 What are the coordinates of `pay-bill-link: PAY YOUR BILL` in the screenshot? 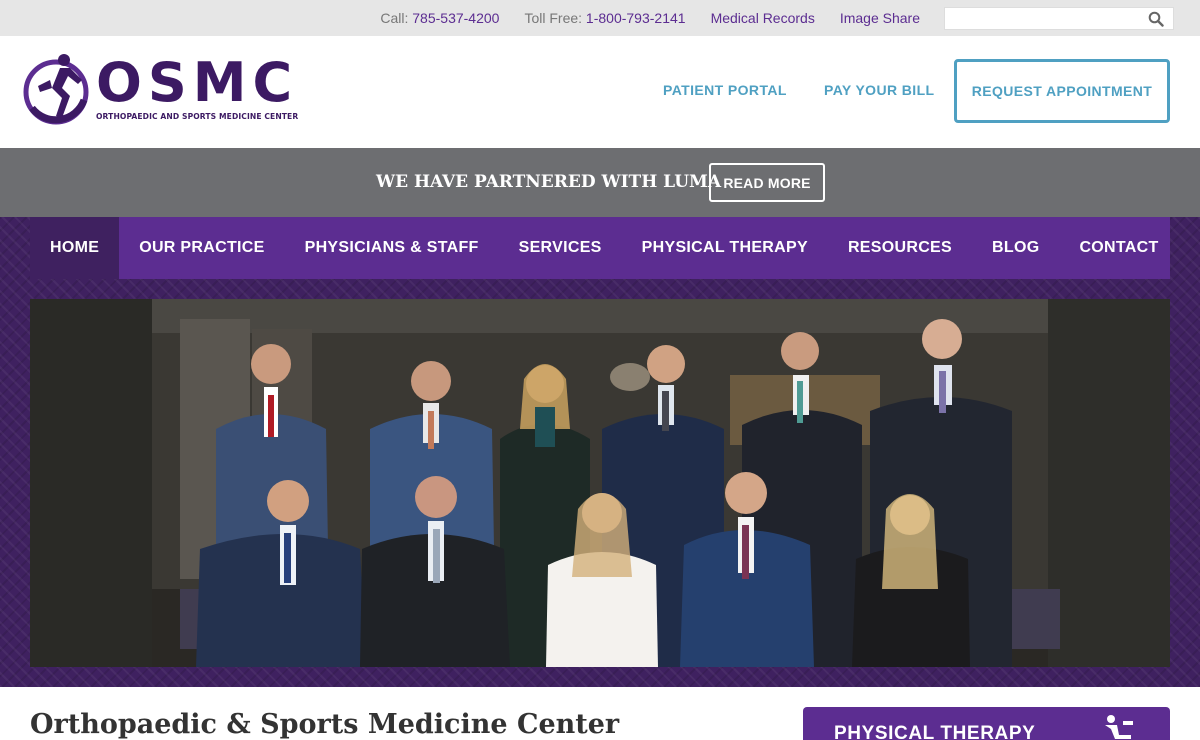 It's located at (879, 90).